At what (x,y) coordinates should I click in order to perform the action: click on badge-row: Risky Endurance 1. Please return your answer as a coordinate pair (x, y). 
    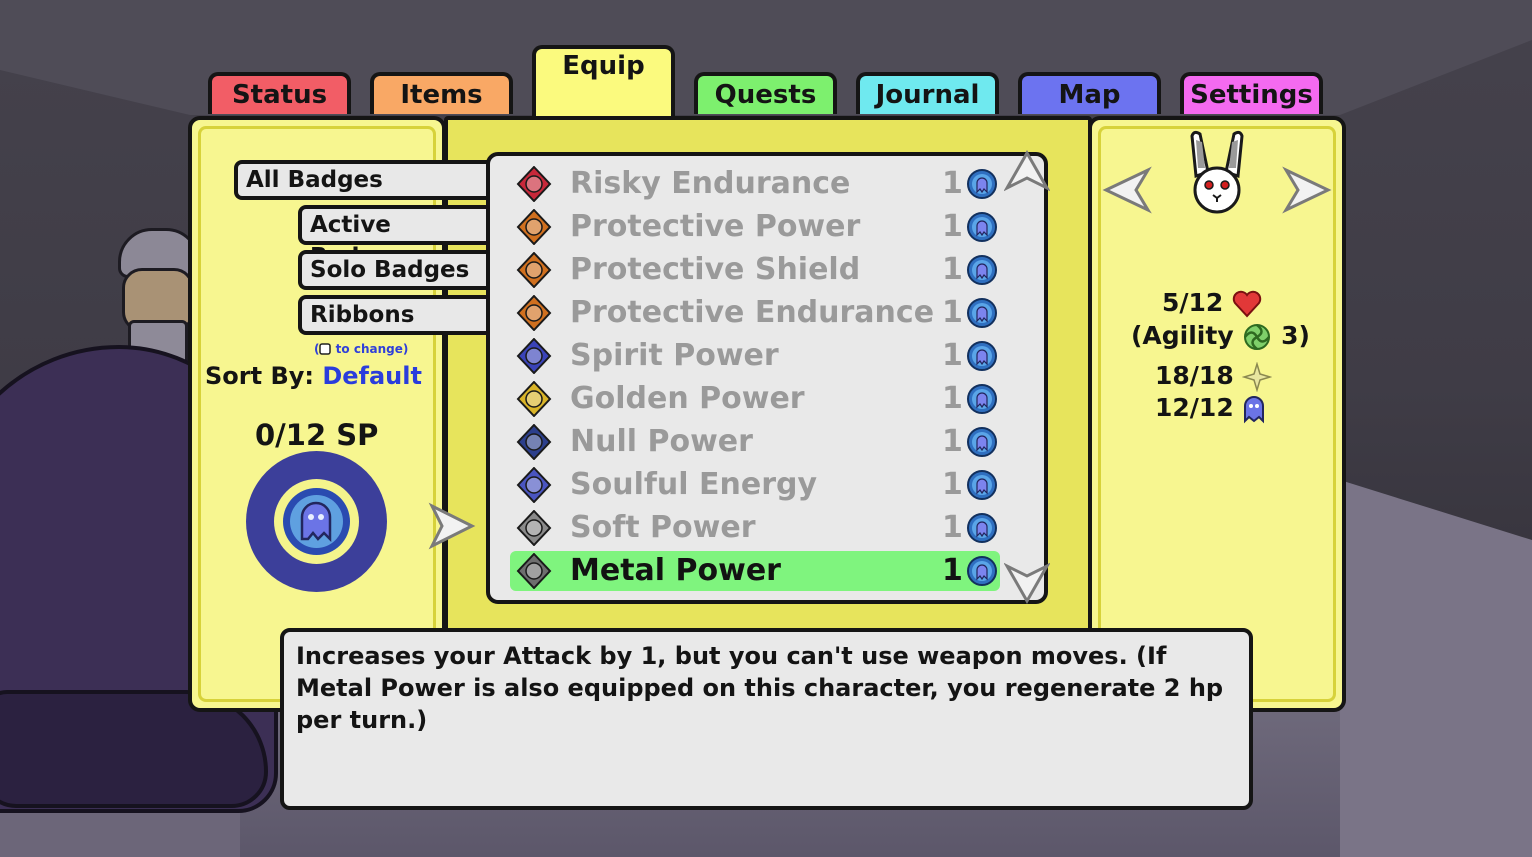
    Looking at the image, I should click on (755, 184).